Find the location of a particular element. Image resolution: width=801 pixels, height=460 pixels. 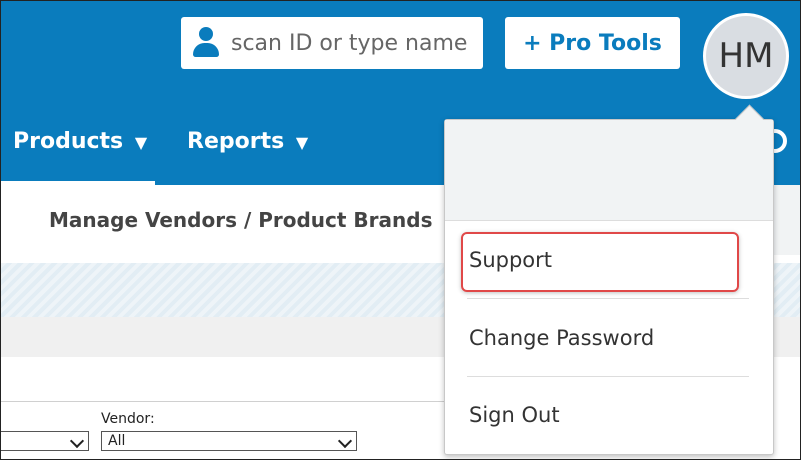

support-highlight-box is located at coordinates (600, 262).